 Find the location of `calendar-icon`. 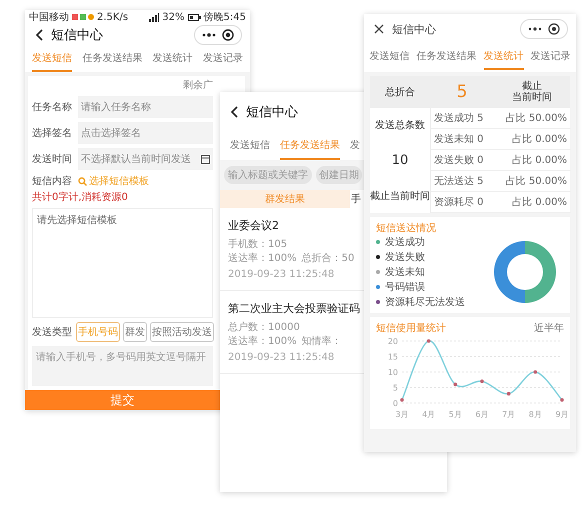

calendar-icon is located at coordinates (205, 159).